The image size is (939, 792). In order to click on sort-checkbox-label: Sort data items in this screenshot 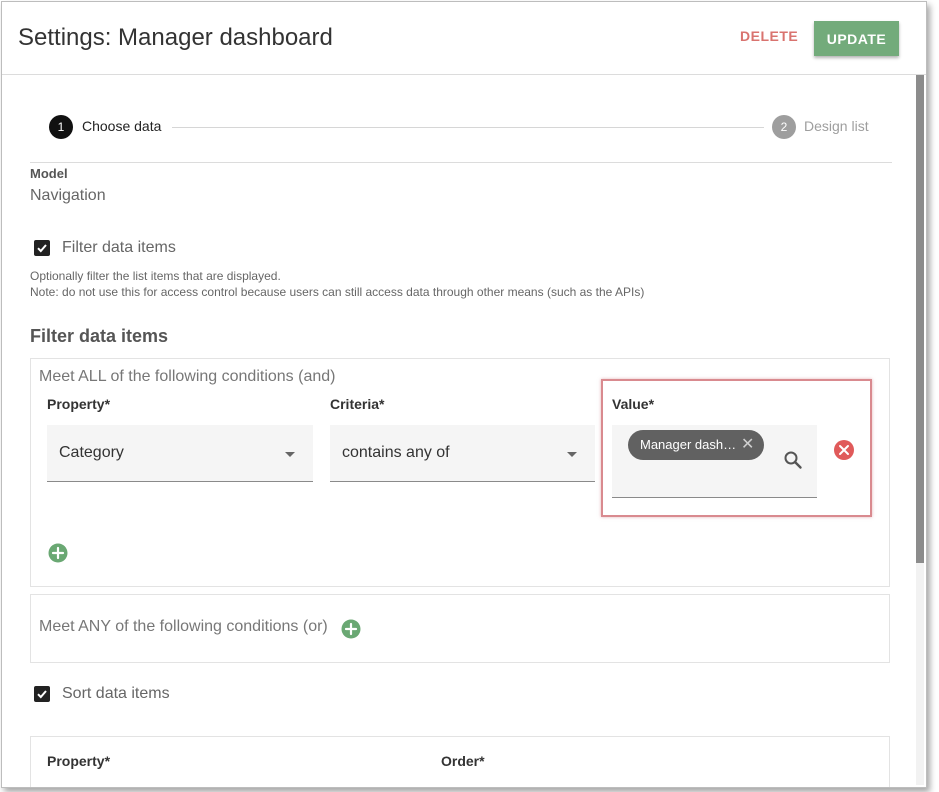, I will do `click(116, 694)`.